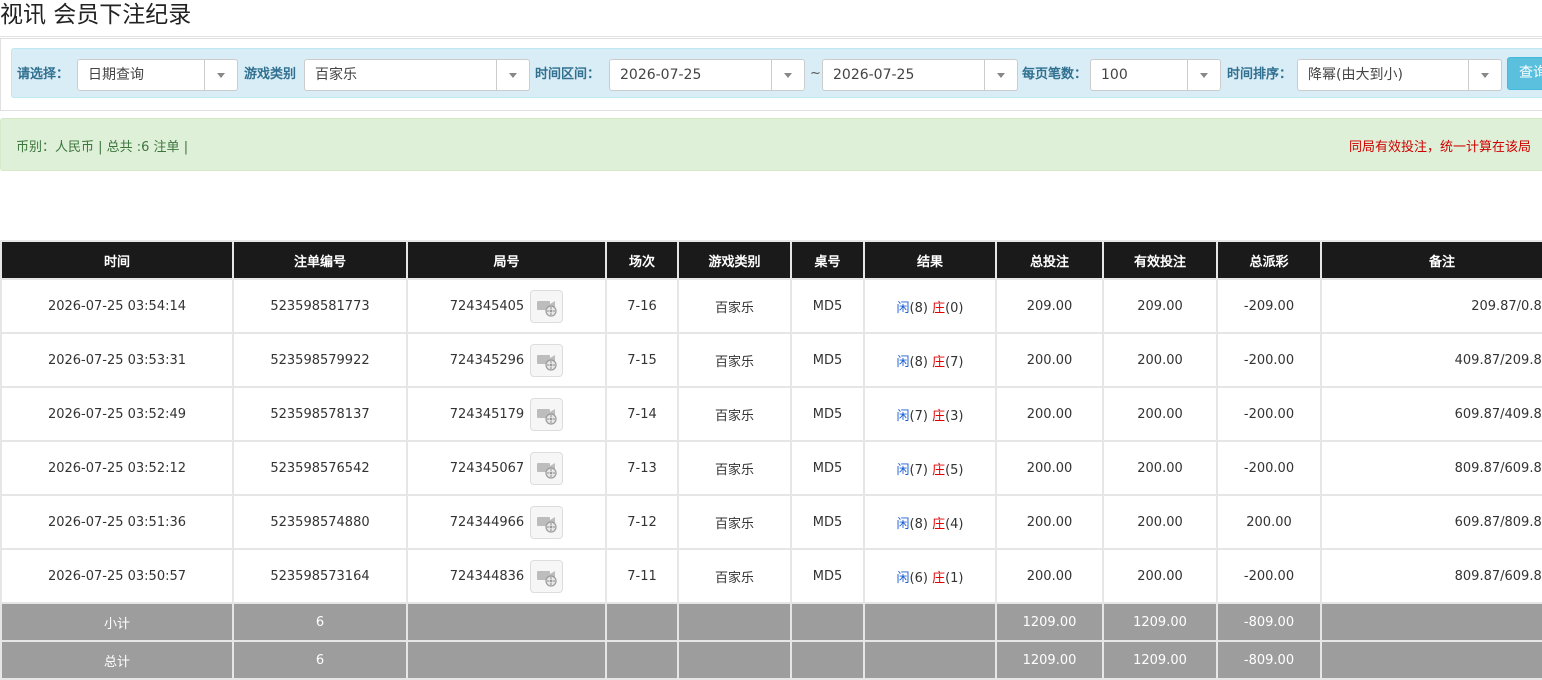 This screenshot has height=680, width=1542. I want to click on total-total-bet: 1209.00, so click(1049, 660).